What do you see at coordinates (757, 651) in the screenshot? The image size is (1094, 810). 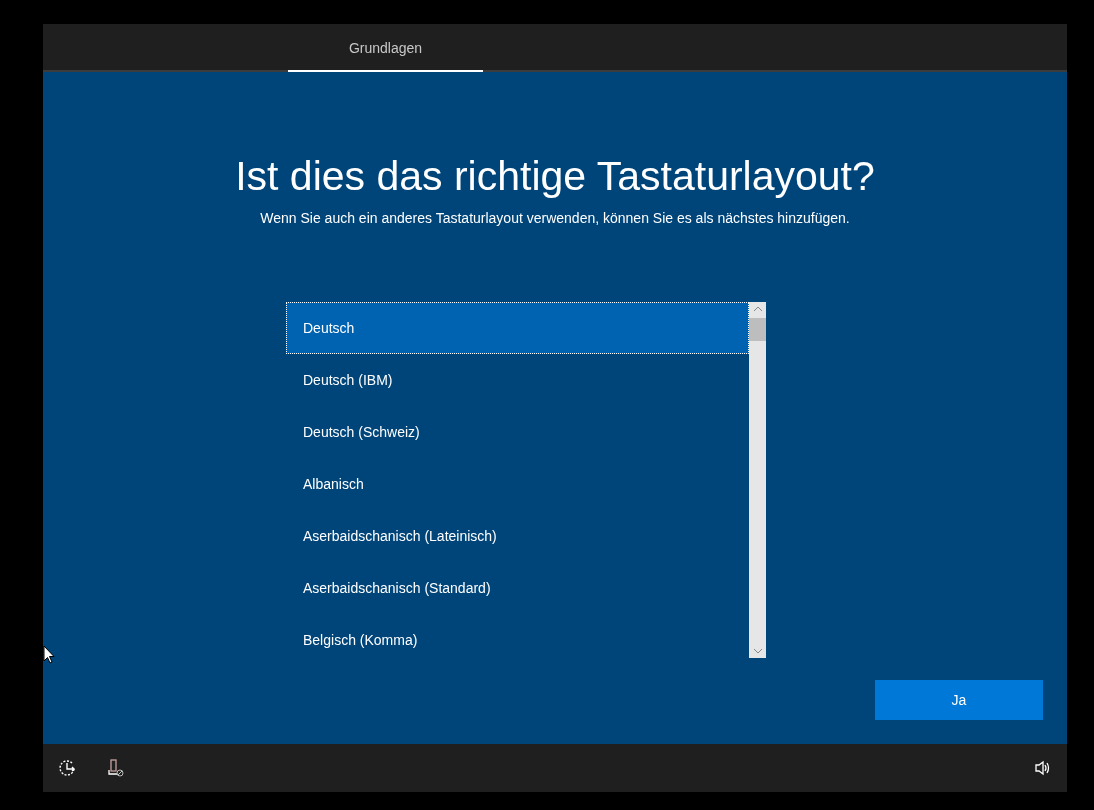 I see `scroll-down-icon` at bounding box center [757, 651].